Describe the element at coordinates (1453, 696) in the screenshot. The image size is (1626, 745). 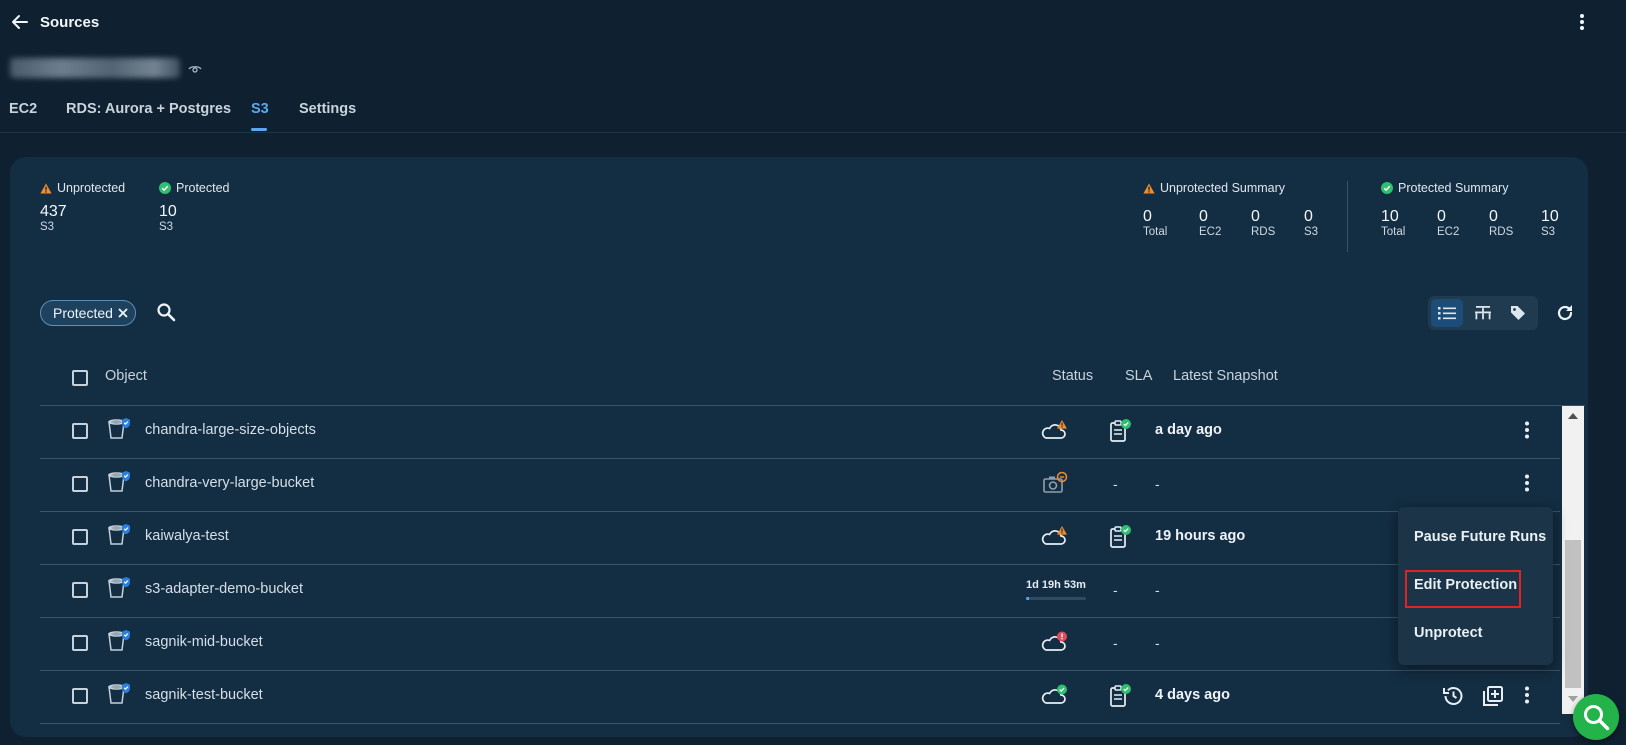
I see `history-icon` at that location.